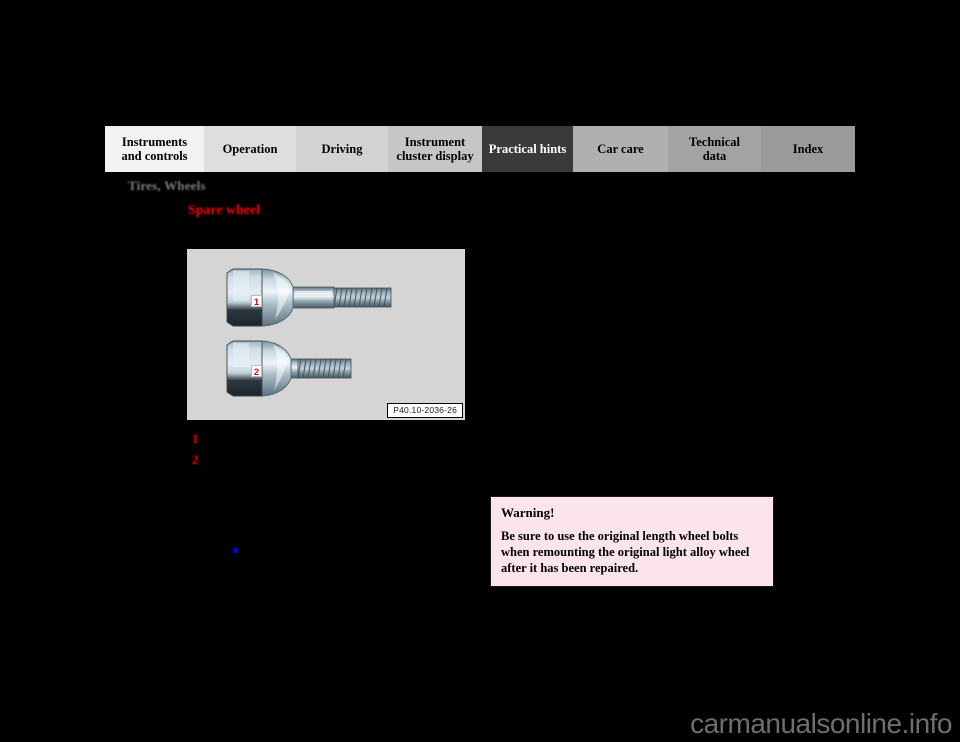  I want to click on section-heading: Tires, Wheels, so click(167, 185).